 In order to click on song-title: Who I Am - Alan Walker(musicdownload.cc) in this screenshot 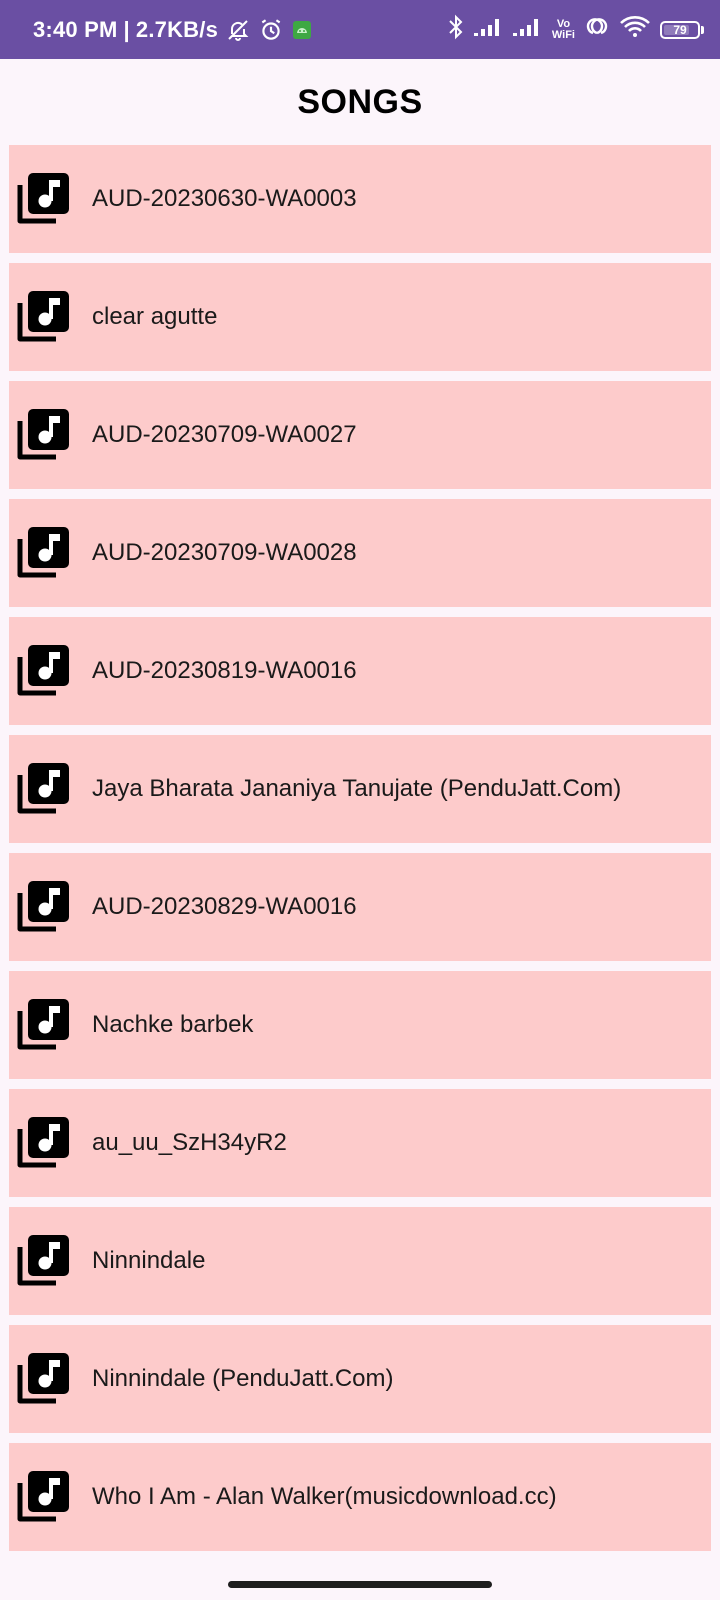, I will do `click(324, 1496)`.